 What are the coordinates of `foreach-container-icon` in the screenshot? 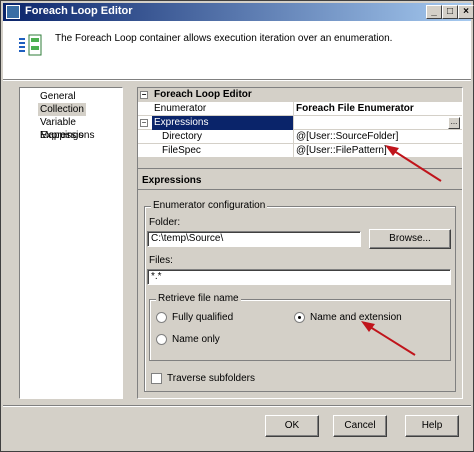 It's located at (30, 45).